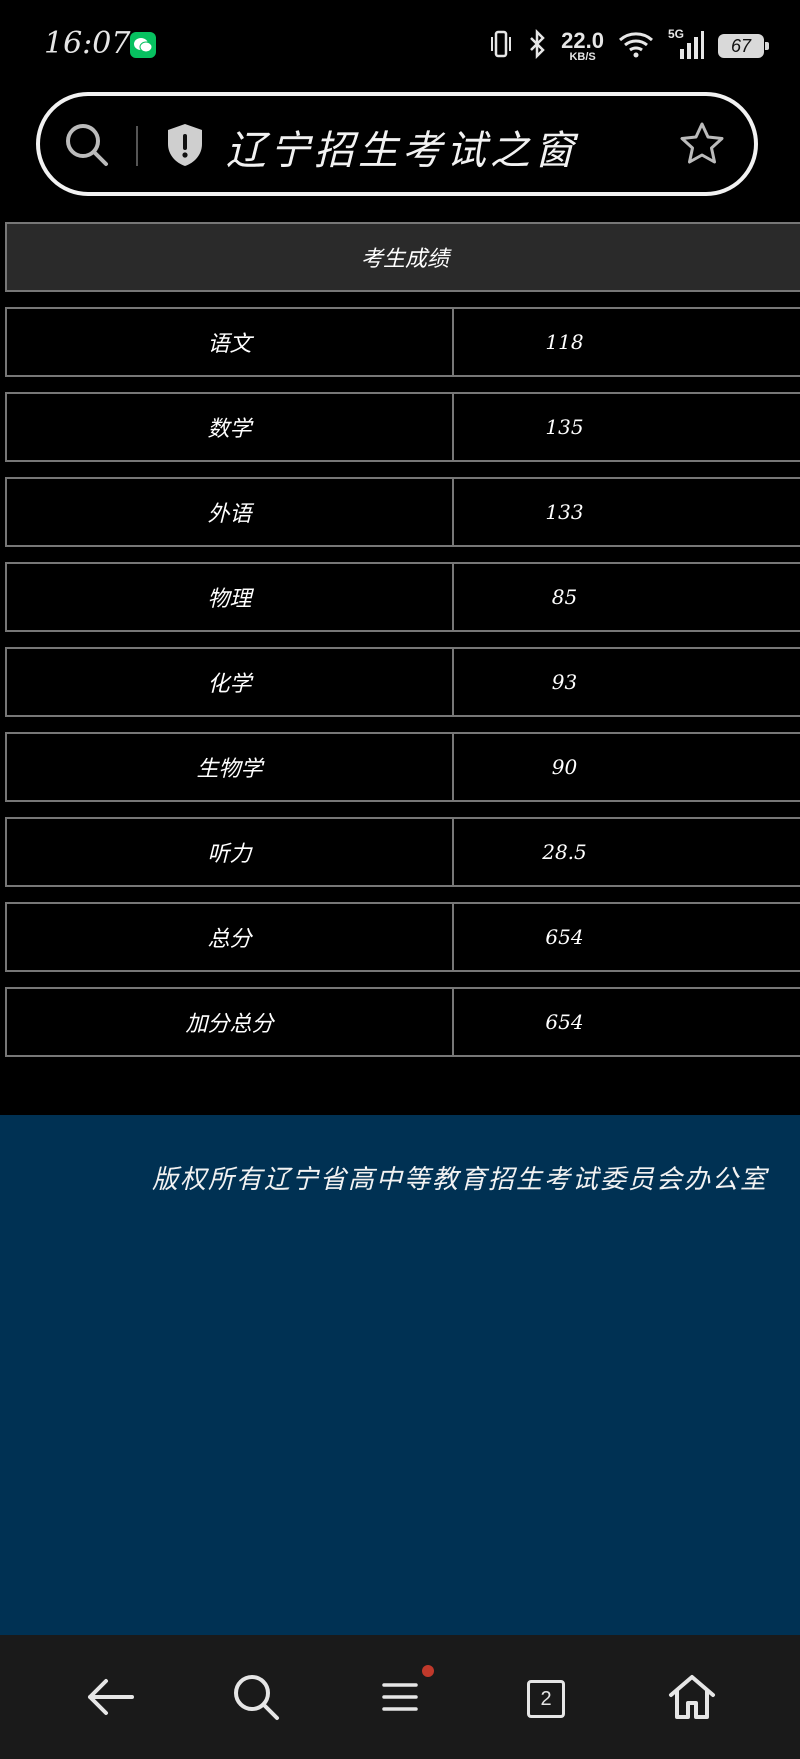 This screenshot has height=1759, width=800. I want to click on table-row: 物理 85, so click(402, 597).